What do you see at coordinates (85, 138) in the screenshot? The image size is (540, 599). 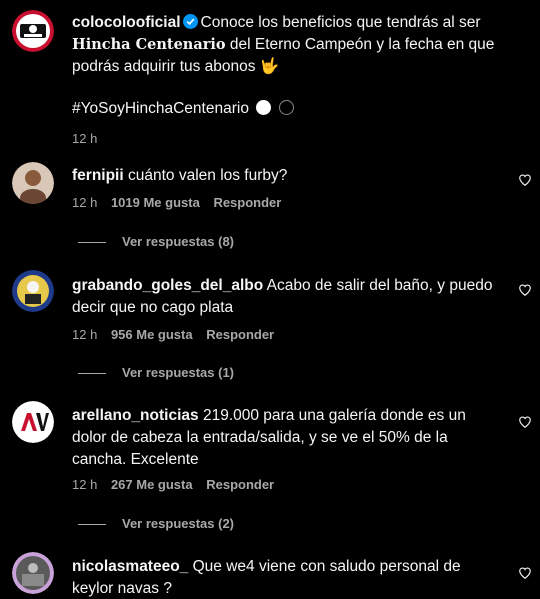 I see `post-time: 12 h` at bounding box center [85, 138].